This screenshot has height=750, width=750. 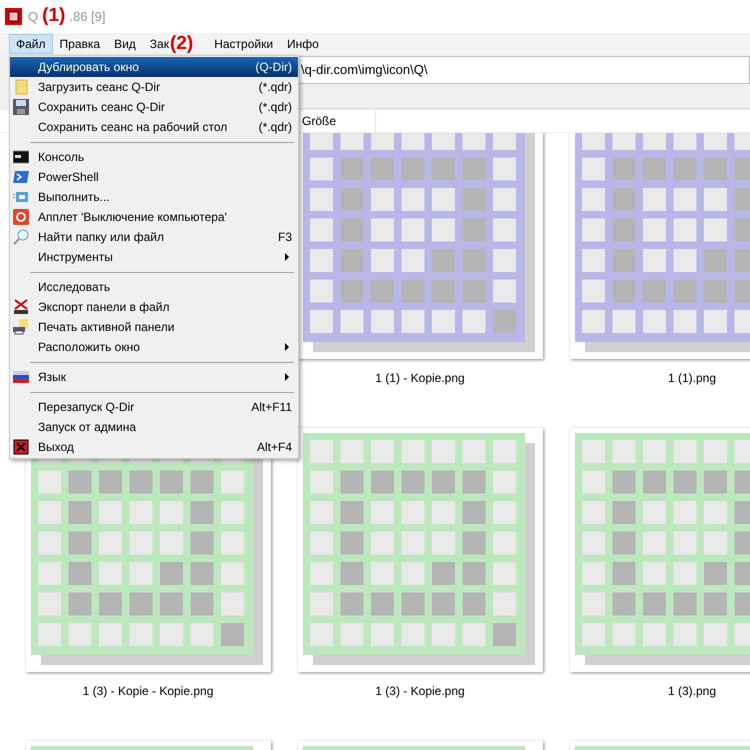 I want to click on file-name: 1 (3).png, so click(x=692, y=691).